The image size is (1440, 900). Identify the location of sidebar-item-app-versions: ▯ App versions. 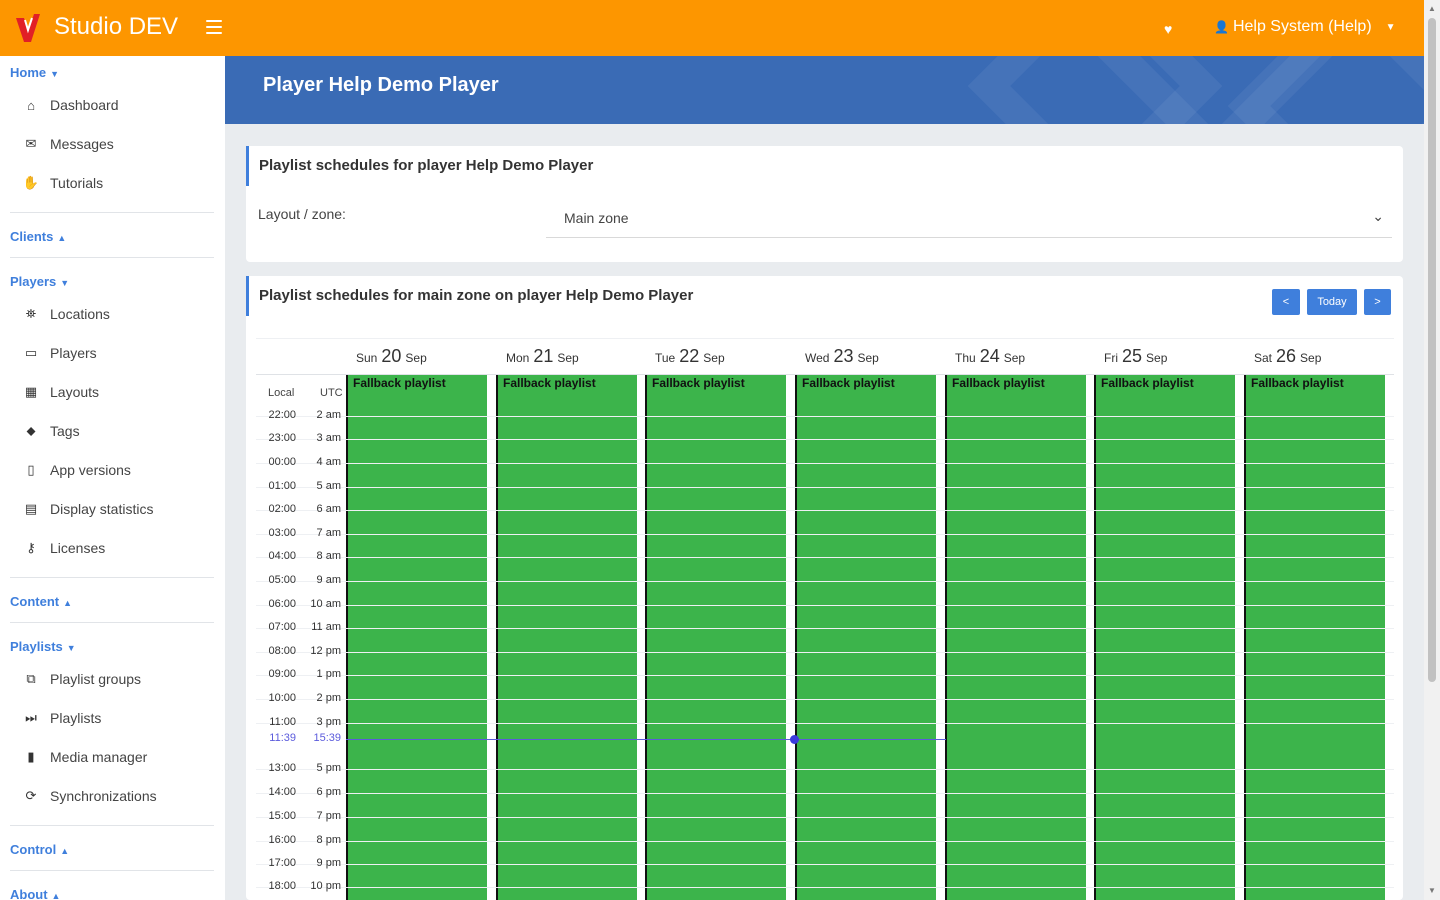
(76, 470).